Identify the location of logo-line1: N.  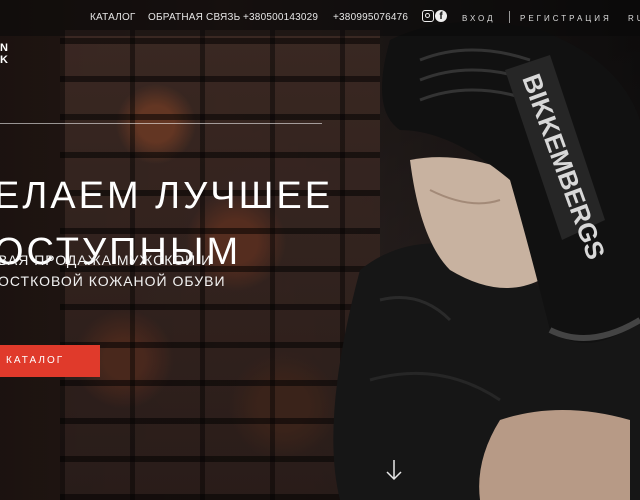
(4, 48).